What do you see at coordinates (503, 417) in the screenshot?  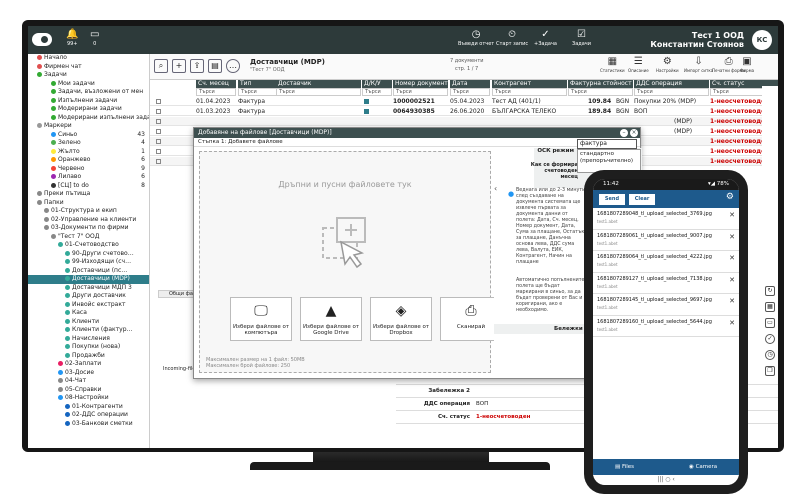 I see `form-value: 1-неосчетоводен` at bounding box center [503, 417].